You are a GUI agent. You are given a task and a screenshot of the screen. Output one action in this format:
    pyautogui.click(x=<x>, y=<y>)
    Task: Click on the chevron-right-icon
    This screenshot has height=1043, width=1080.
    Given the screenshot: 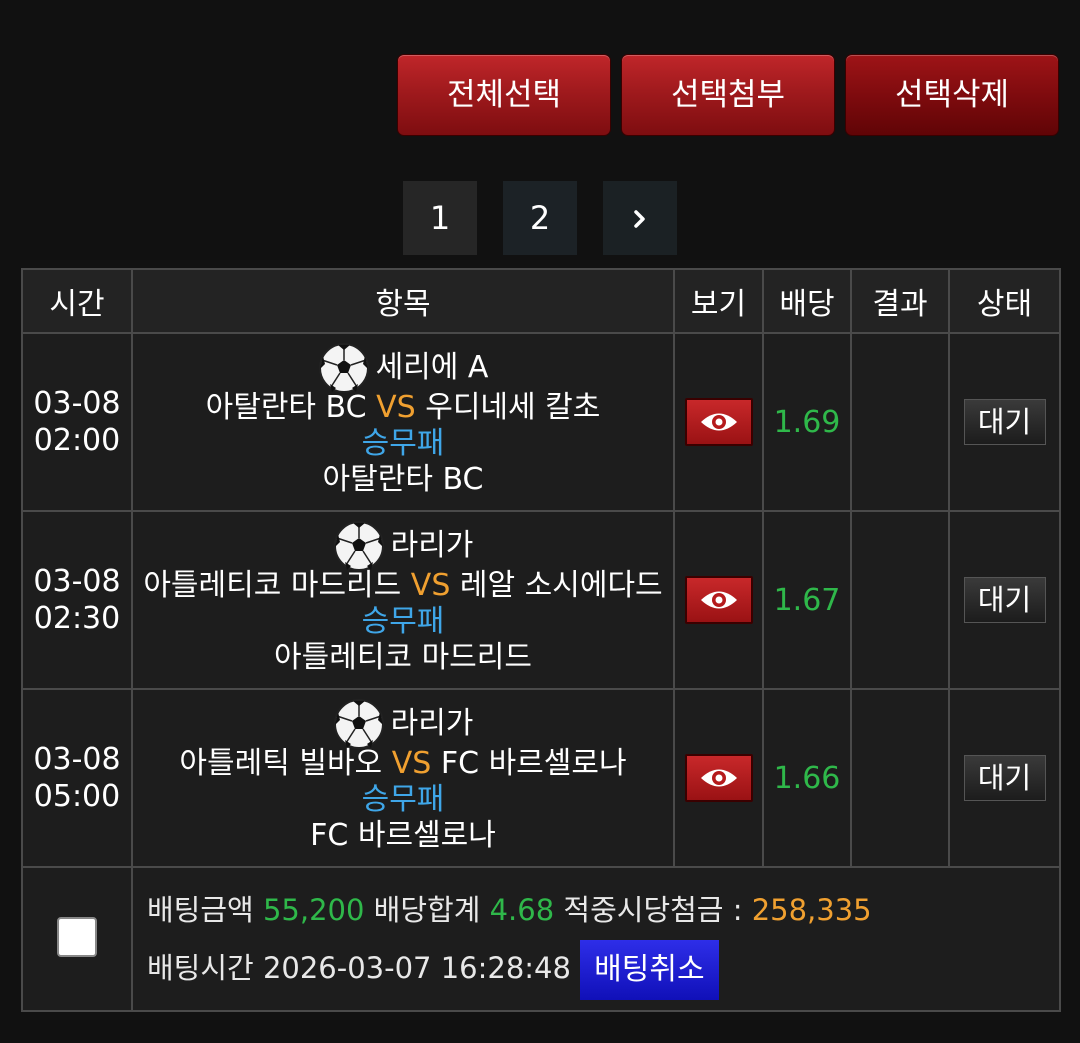 What is the action you would take?
    pyautogui.click(x=639, y=219)
    